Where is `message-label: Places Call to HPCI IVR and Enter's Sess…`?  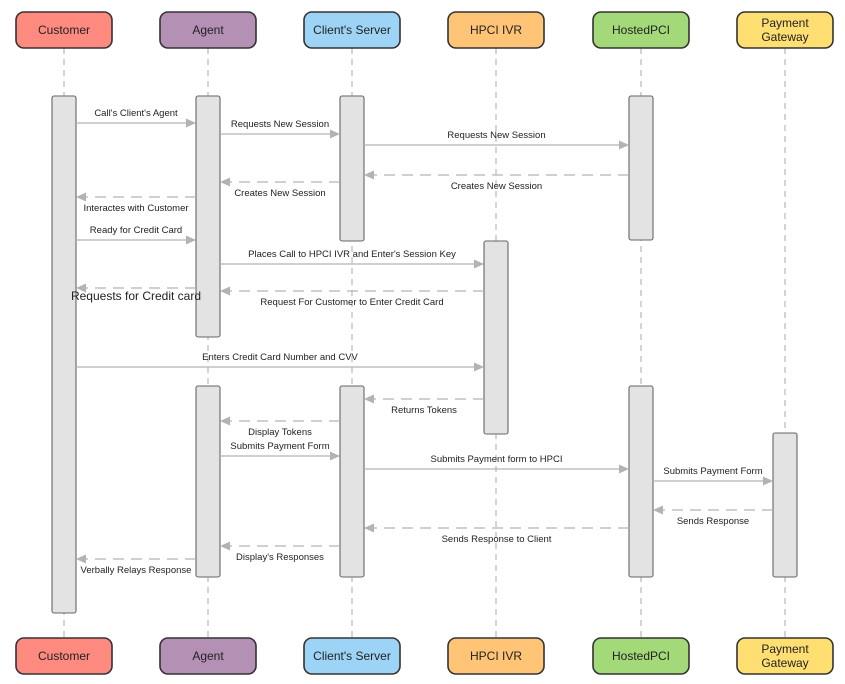 message-label: Places Call to HPCI IVR and Enter's Sess… is located at coordinates (352, 254).